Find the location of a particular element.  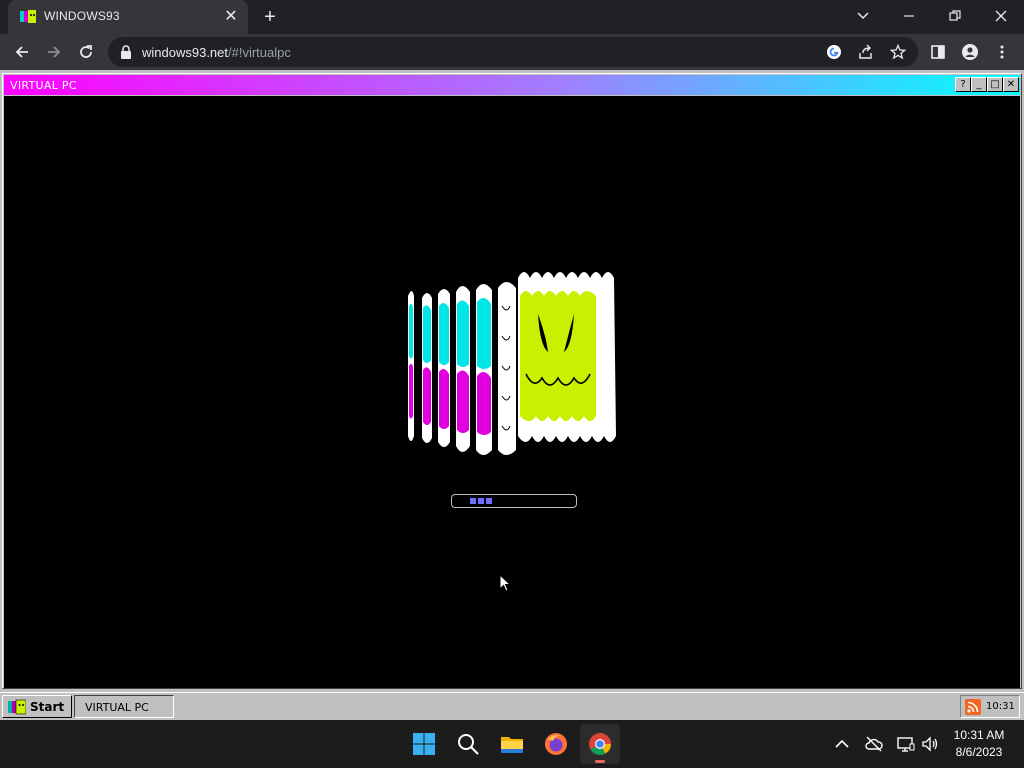

os-taskbar: 10:31 AM 8/6/2023 is located at coordinates (512, 744).